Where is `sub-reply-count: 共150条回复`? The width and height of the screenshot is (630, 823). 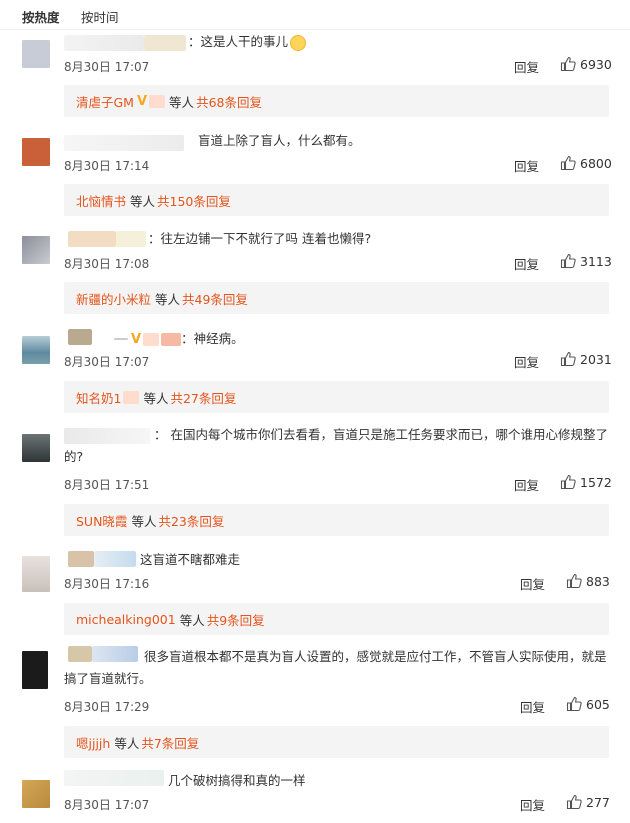
sub-reply-count: 共150条回复 is located at coordinates (194, 200).